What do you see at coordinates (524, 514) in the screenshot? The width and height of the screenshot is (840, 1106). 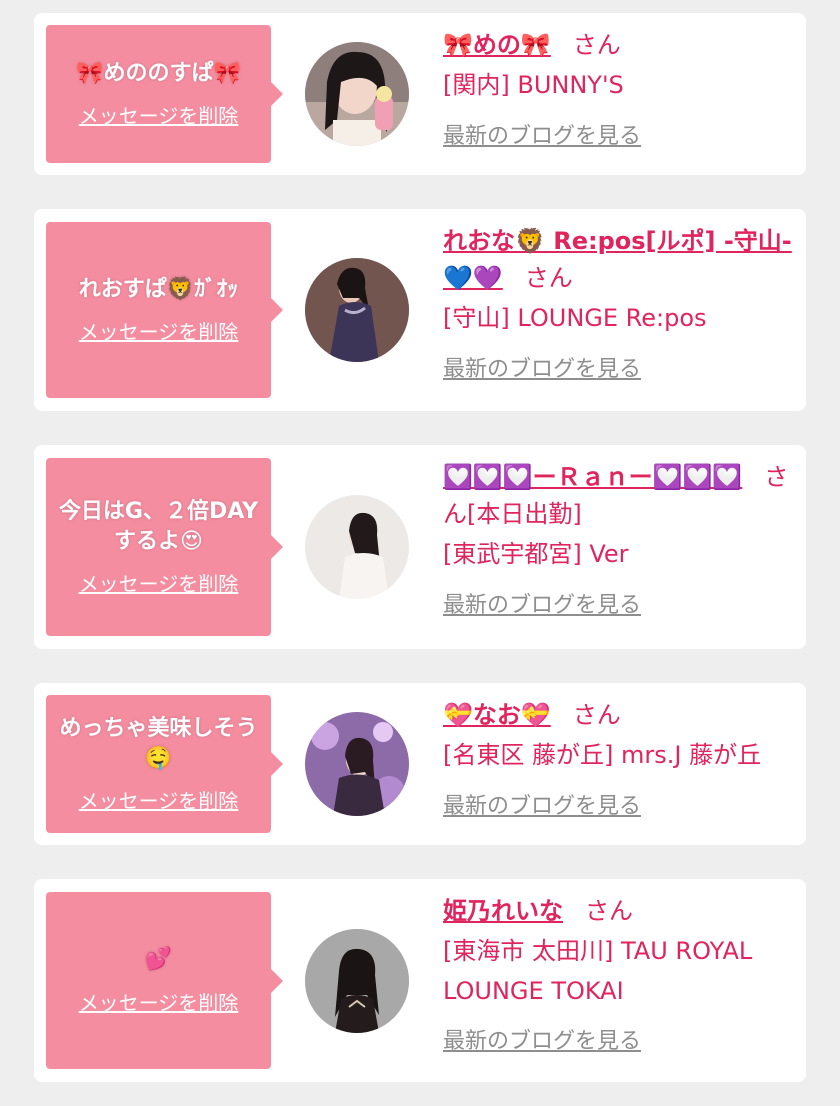 I see `work-status: [本日出勤]` at bounding box center [524, 514].